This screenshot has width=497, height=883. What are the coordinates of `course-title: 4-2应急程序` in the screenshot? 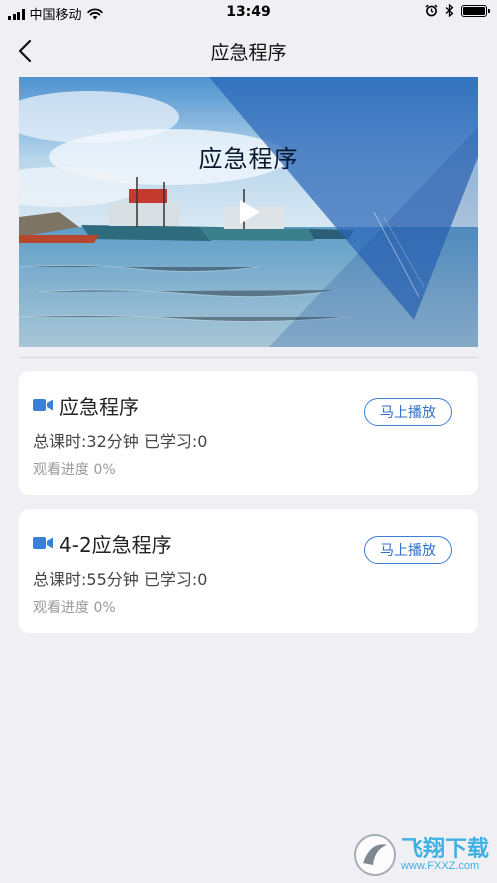 It's located at (115, 545).